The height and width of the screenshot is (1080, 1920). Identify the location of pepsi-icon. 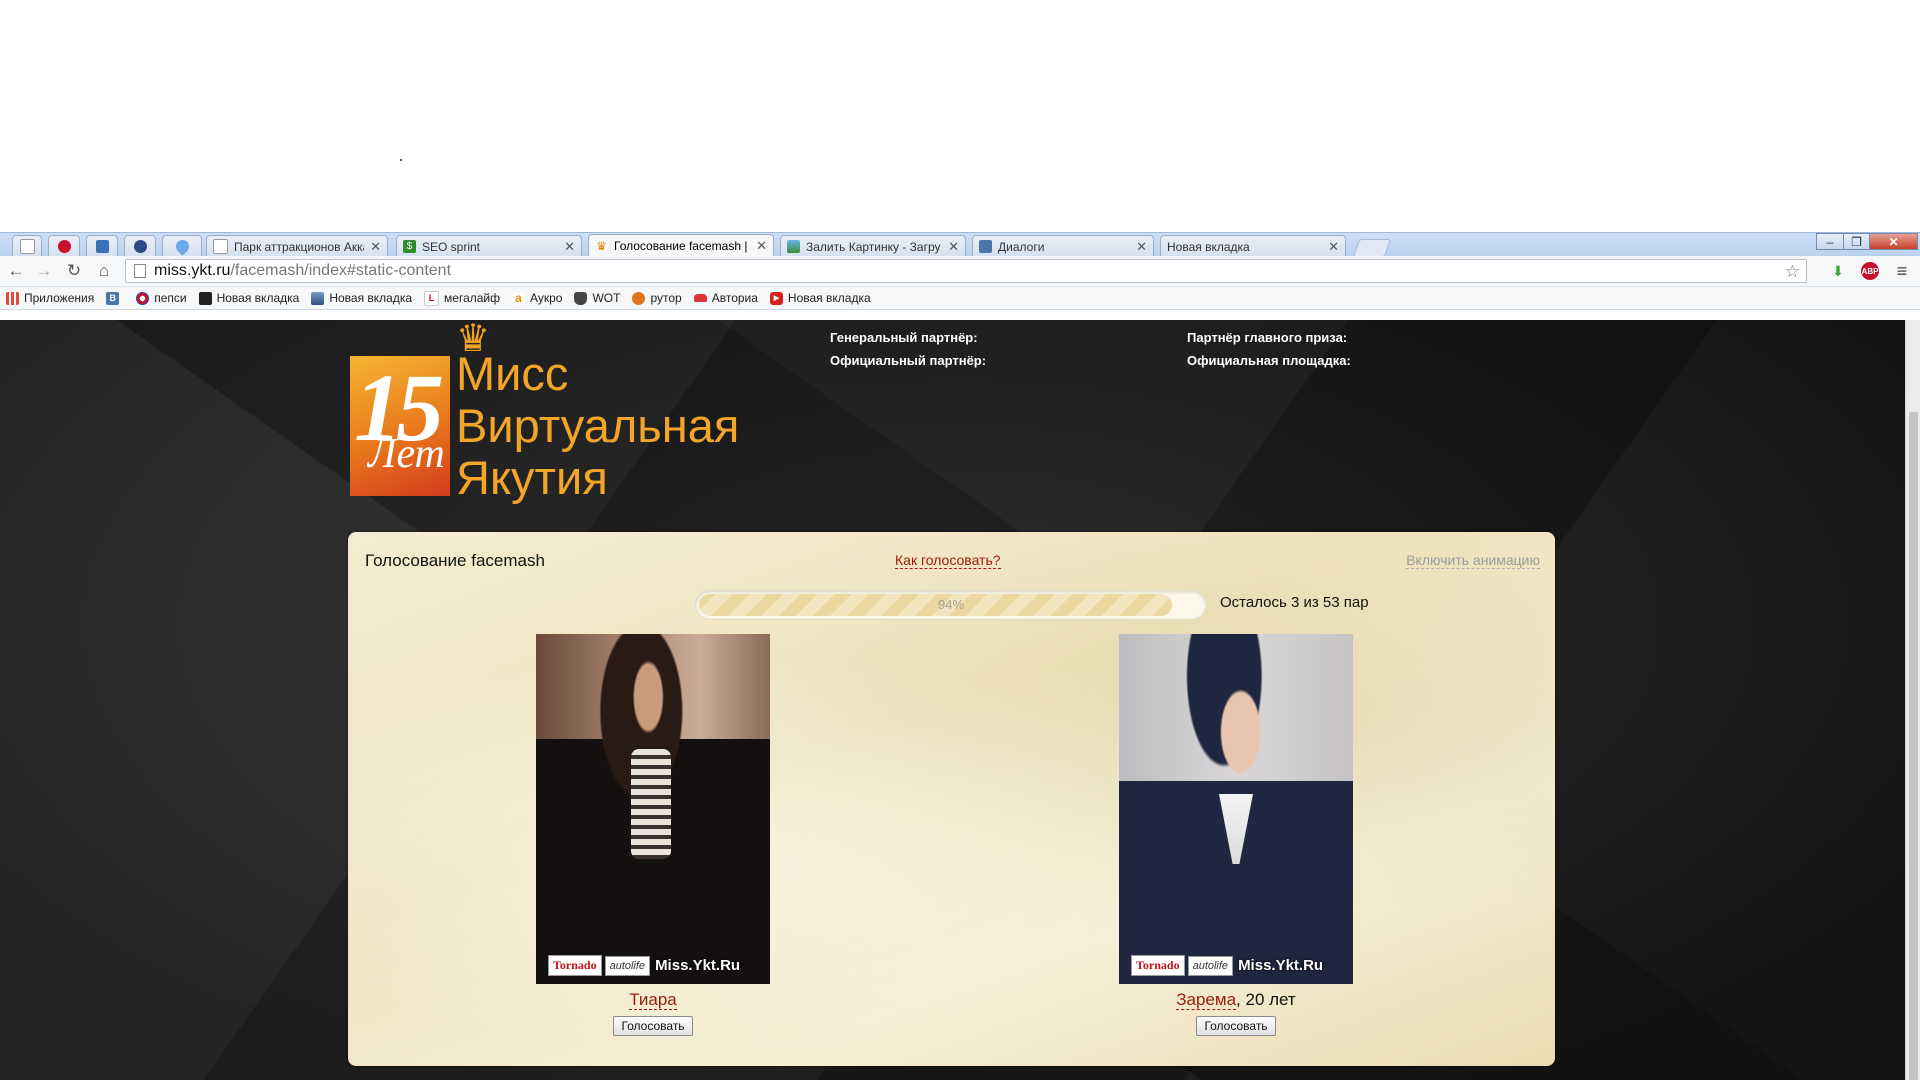
(143, 298).